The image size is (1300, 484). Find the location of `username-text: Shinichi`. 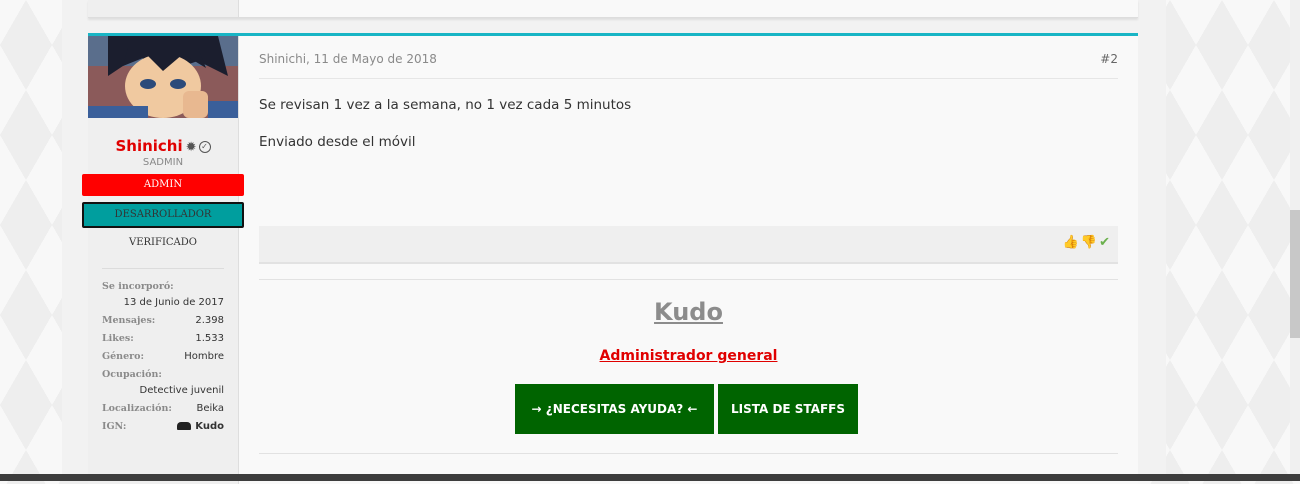

username-text: Shinichi is located at coordinates (148, 146).